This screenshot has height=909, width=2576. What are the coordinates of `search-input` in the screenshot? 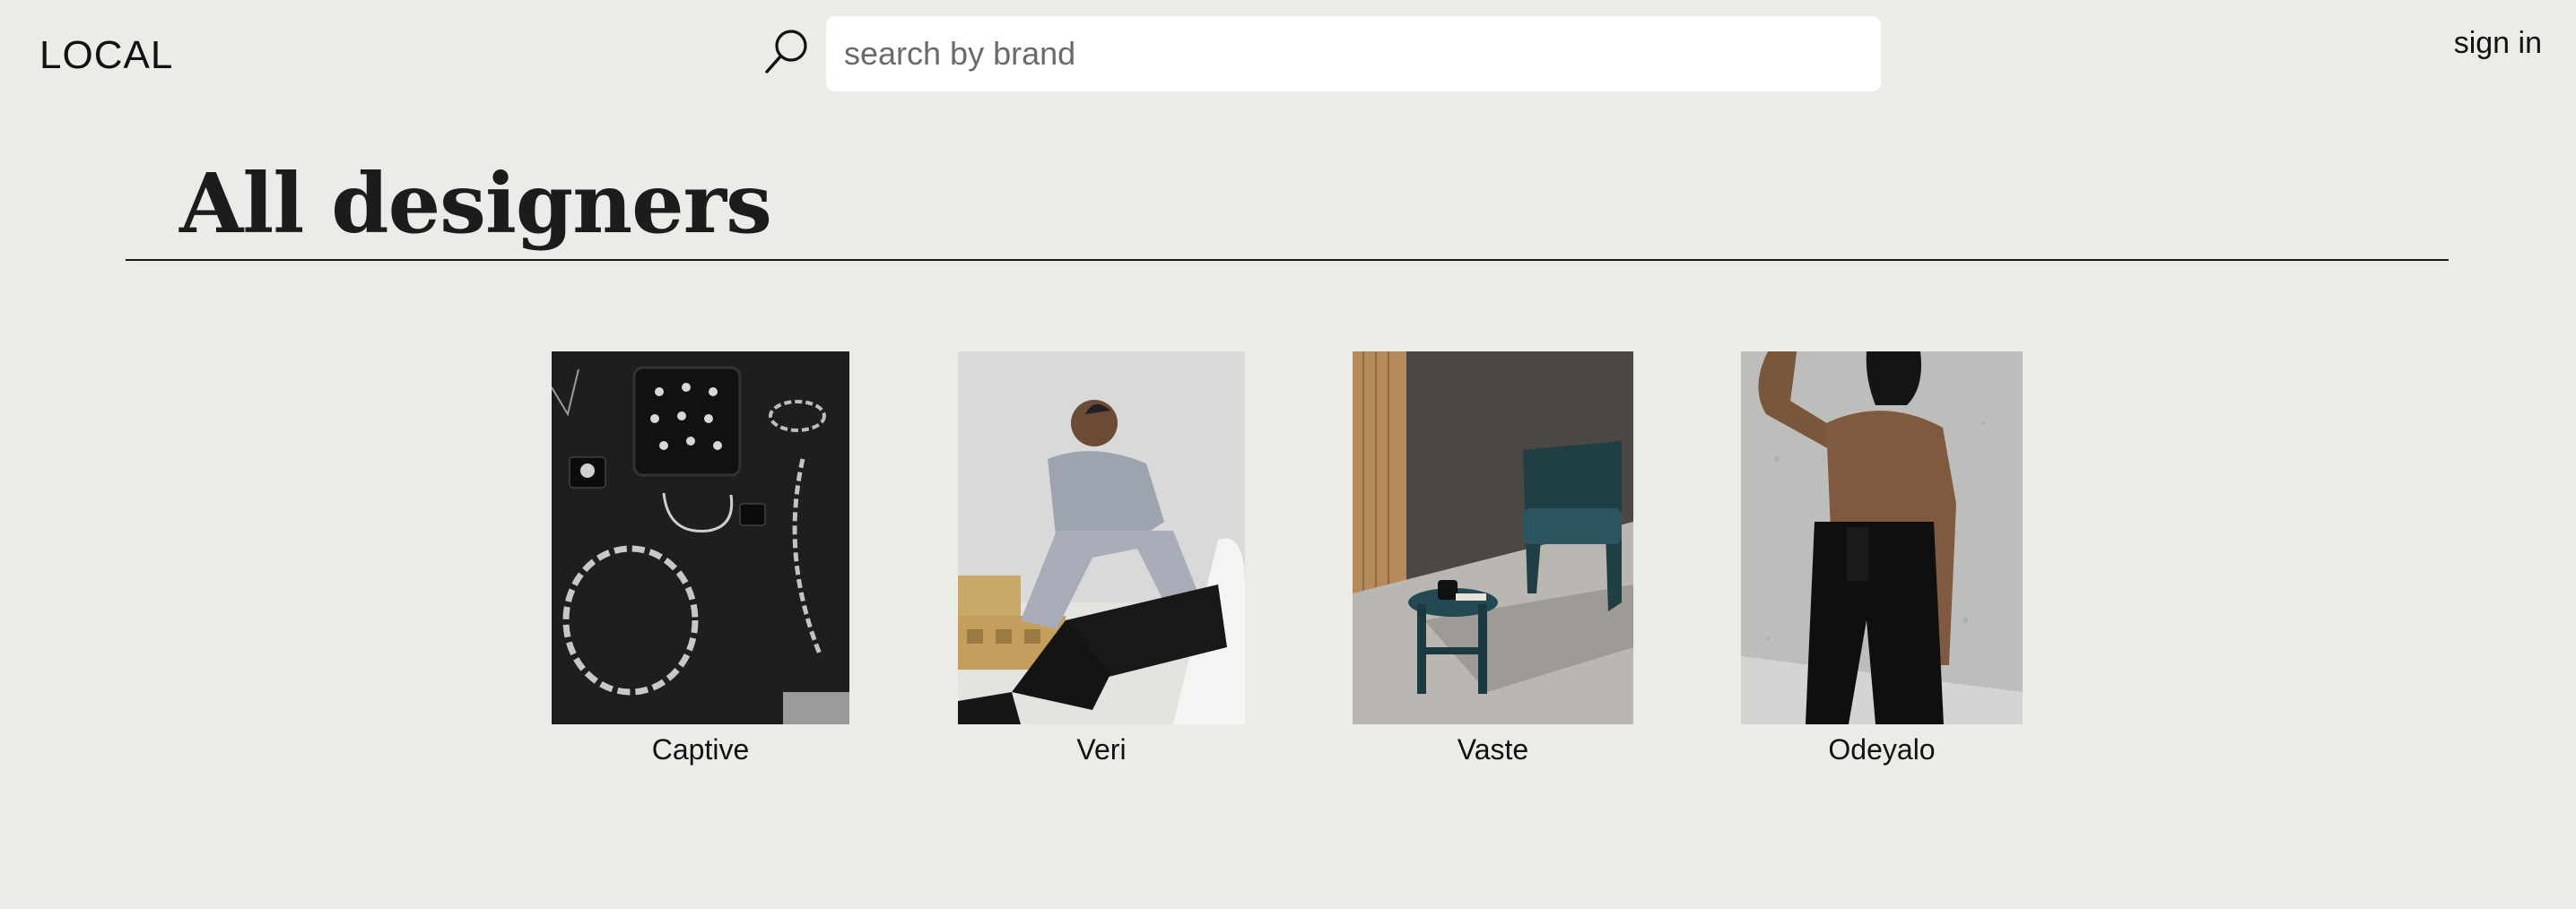 It's located at (1353, 53).